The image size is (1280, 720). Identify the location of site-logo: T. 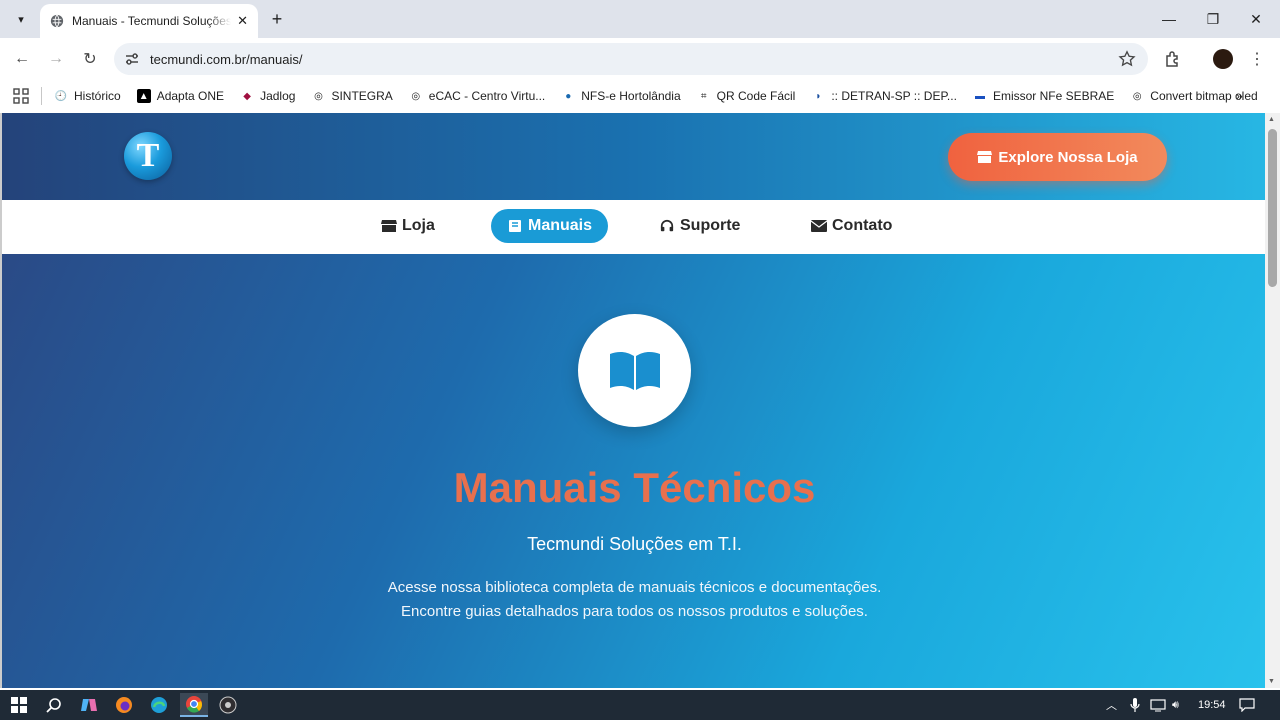
(148, 156).